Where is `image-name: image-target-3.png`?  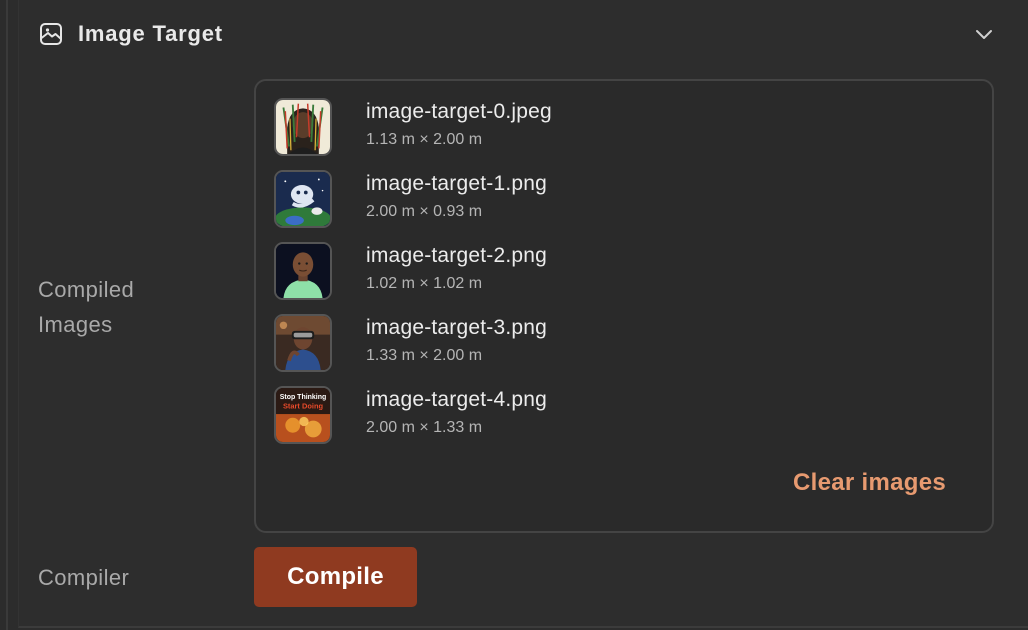 image-name: image-target-3.png is located at coordinates (457, 327).